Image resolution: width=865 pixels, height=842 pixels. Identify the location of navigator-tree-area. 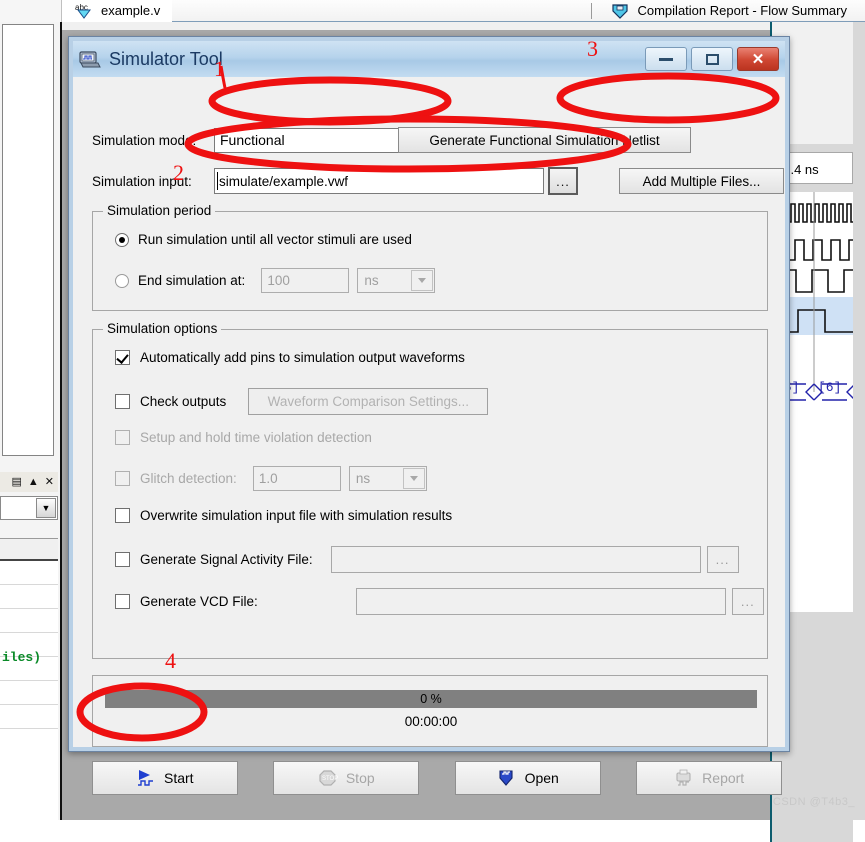
(28, 240).